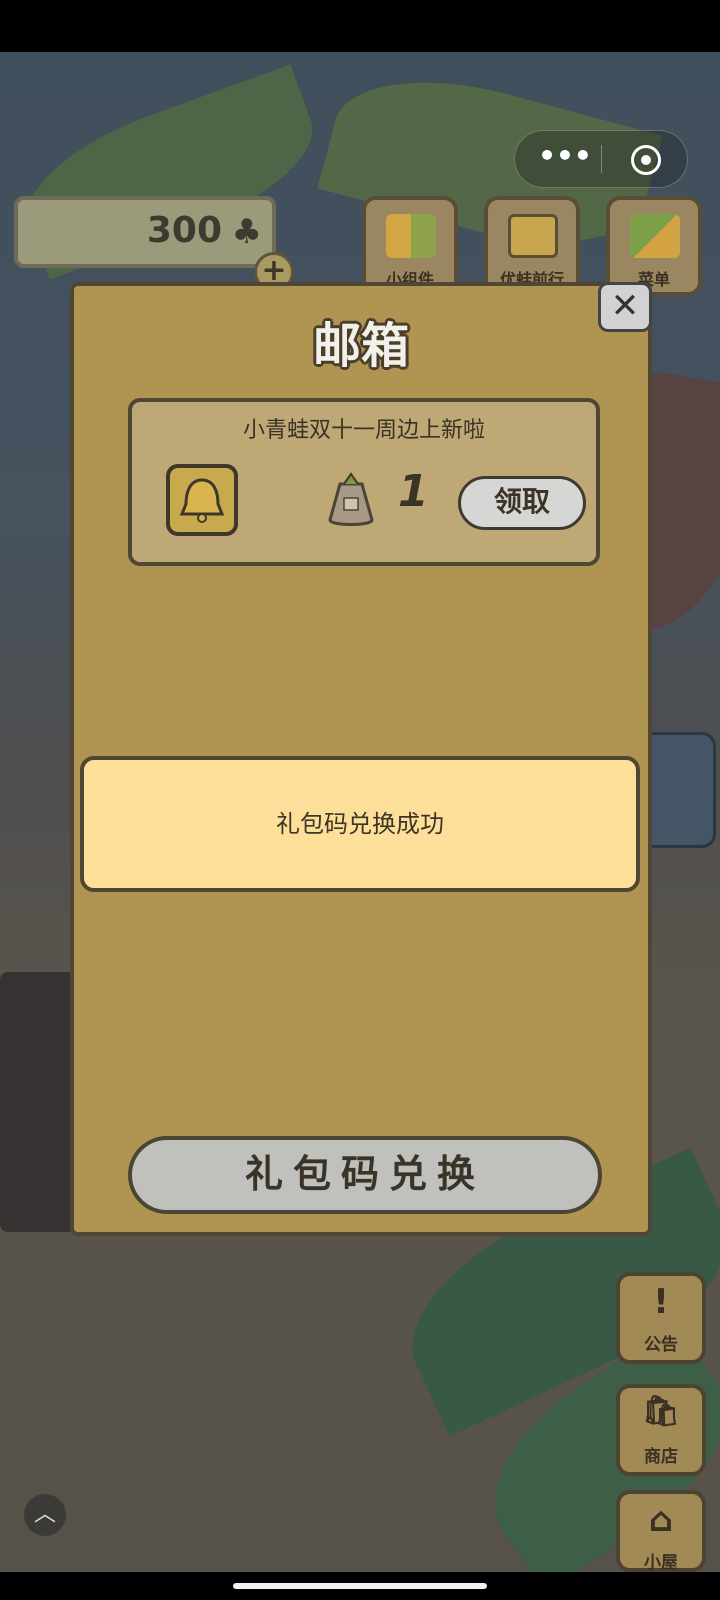  What do you see at coordinates (360, 346) in the screenshot?
I see `mailbox-title: 邮箱` at bounding box center [360, 346].